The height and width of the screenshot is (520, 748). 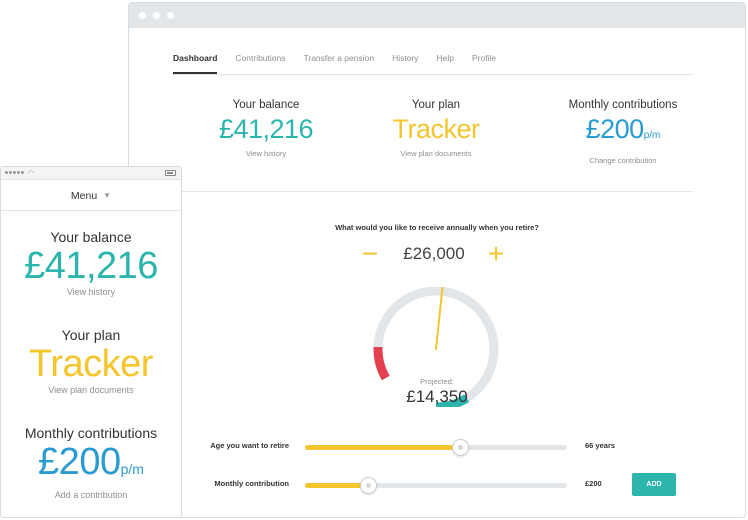 I want to click on contribution-slider-row: Monthly contribution £200 ADD, so click(x=437, y=484).